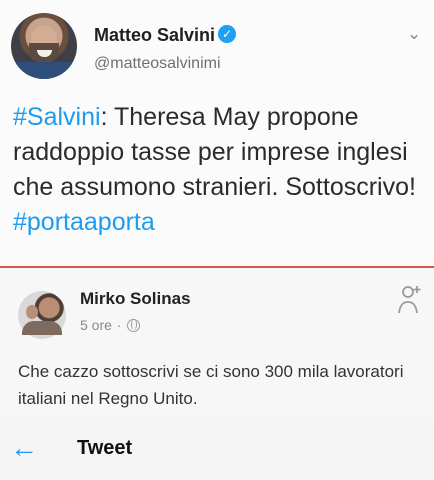  Describe the element at coordinates (157, 64) in the screenshot. I see `author-handle: @matteosalvinimi` at that location.